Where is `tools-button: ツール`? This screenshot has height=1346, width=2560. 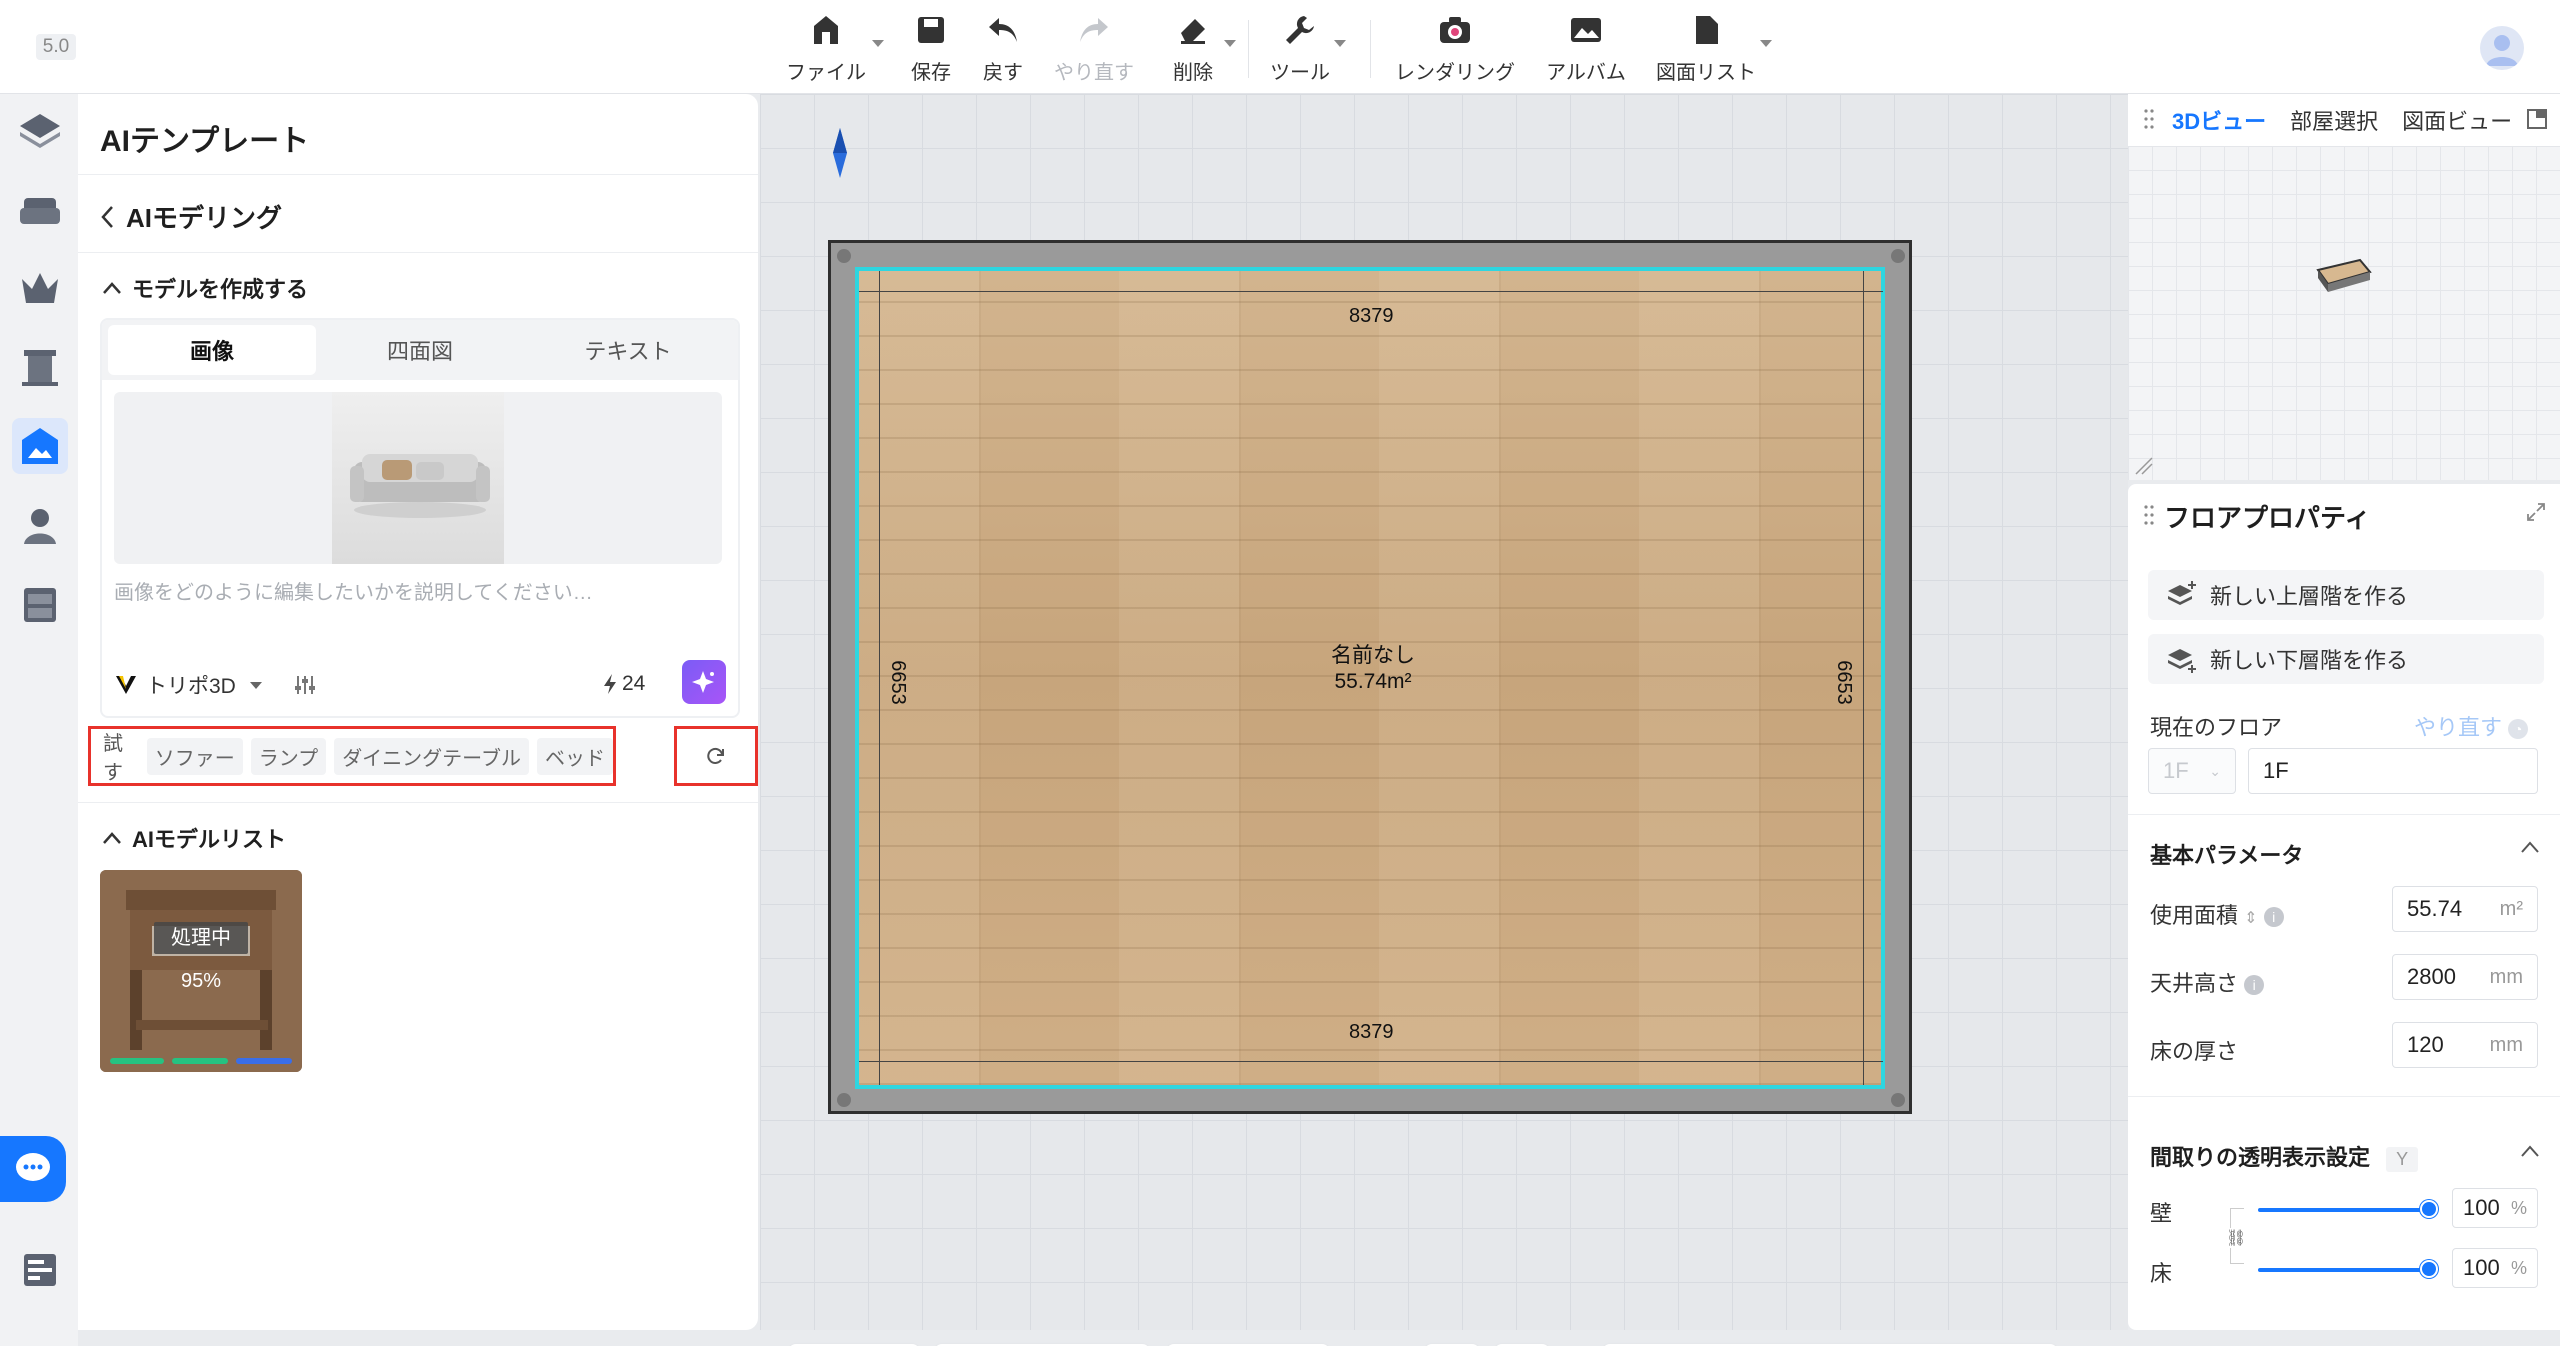
tools-button: ツール is located at coordinates (1308, 50).